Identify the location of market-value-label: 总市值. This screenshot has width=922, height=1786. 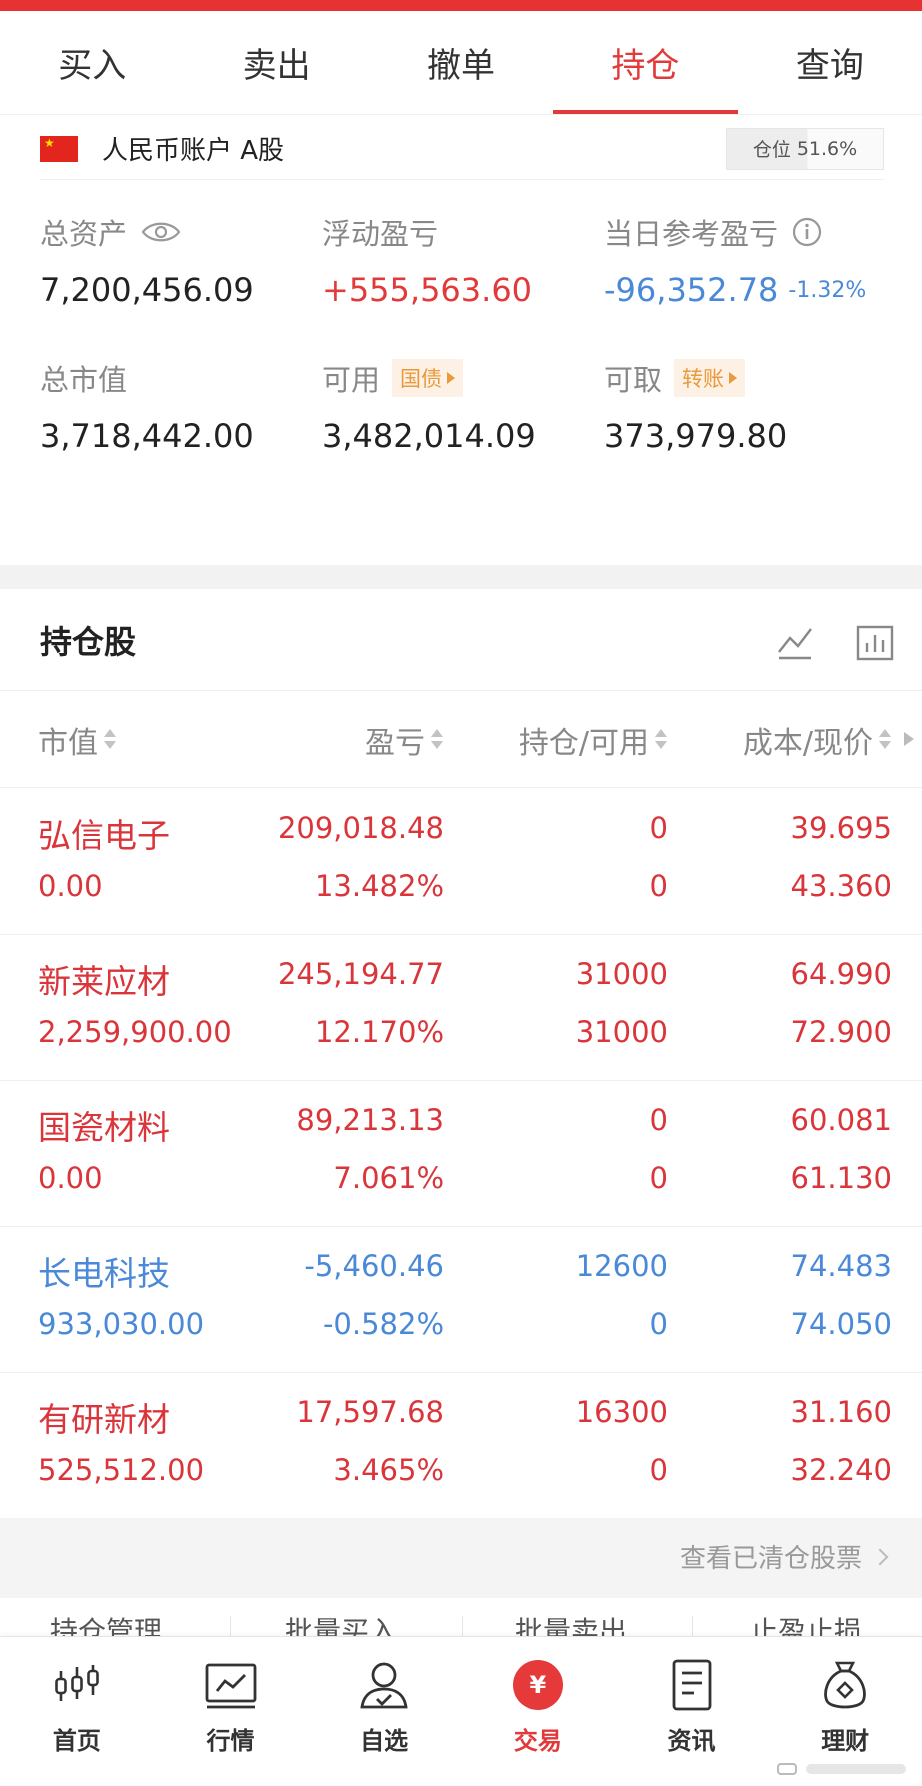
(84, 380).